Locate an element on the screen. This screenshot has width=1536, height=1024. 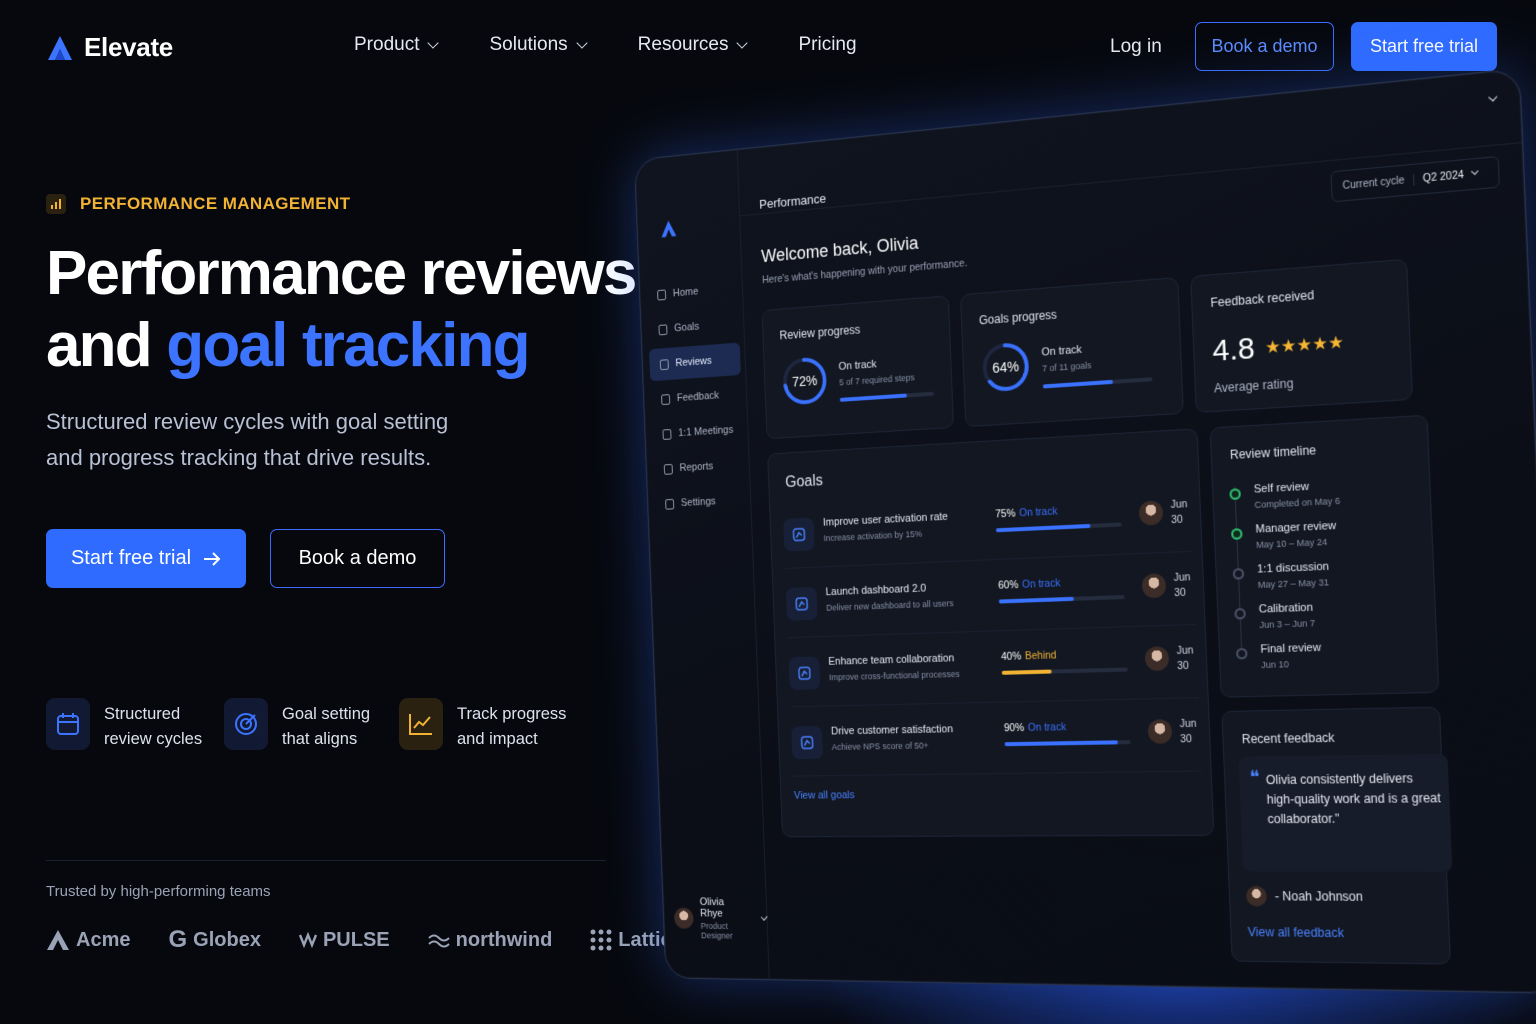
goal-due-day: 30 is located at coordinates (1177, 520).